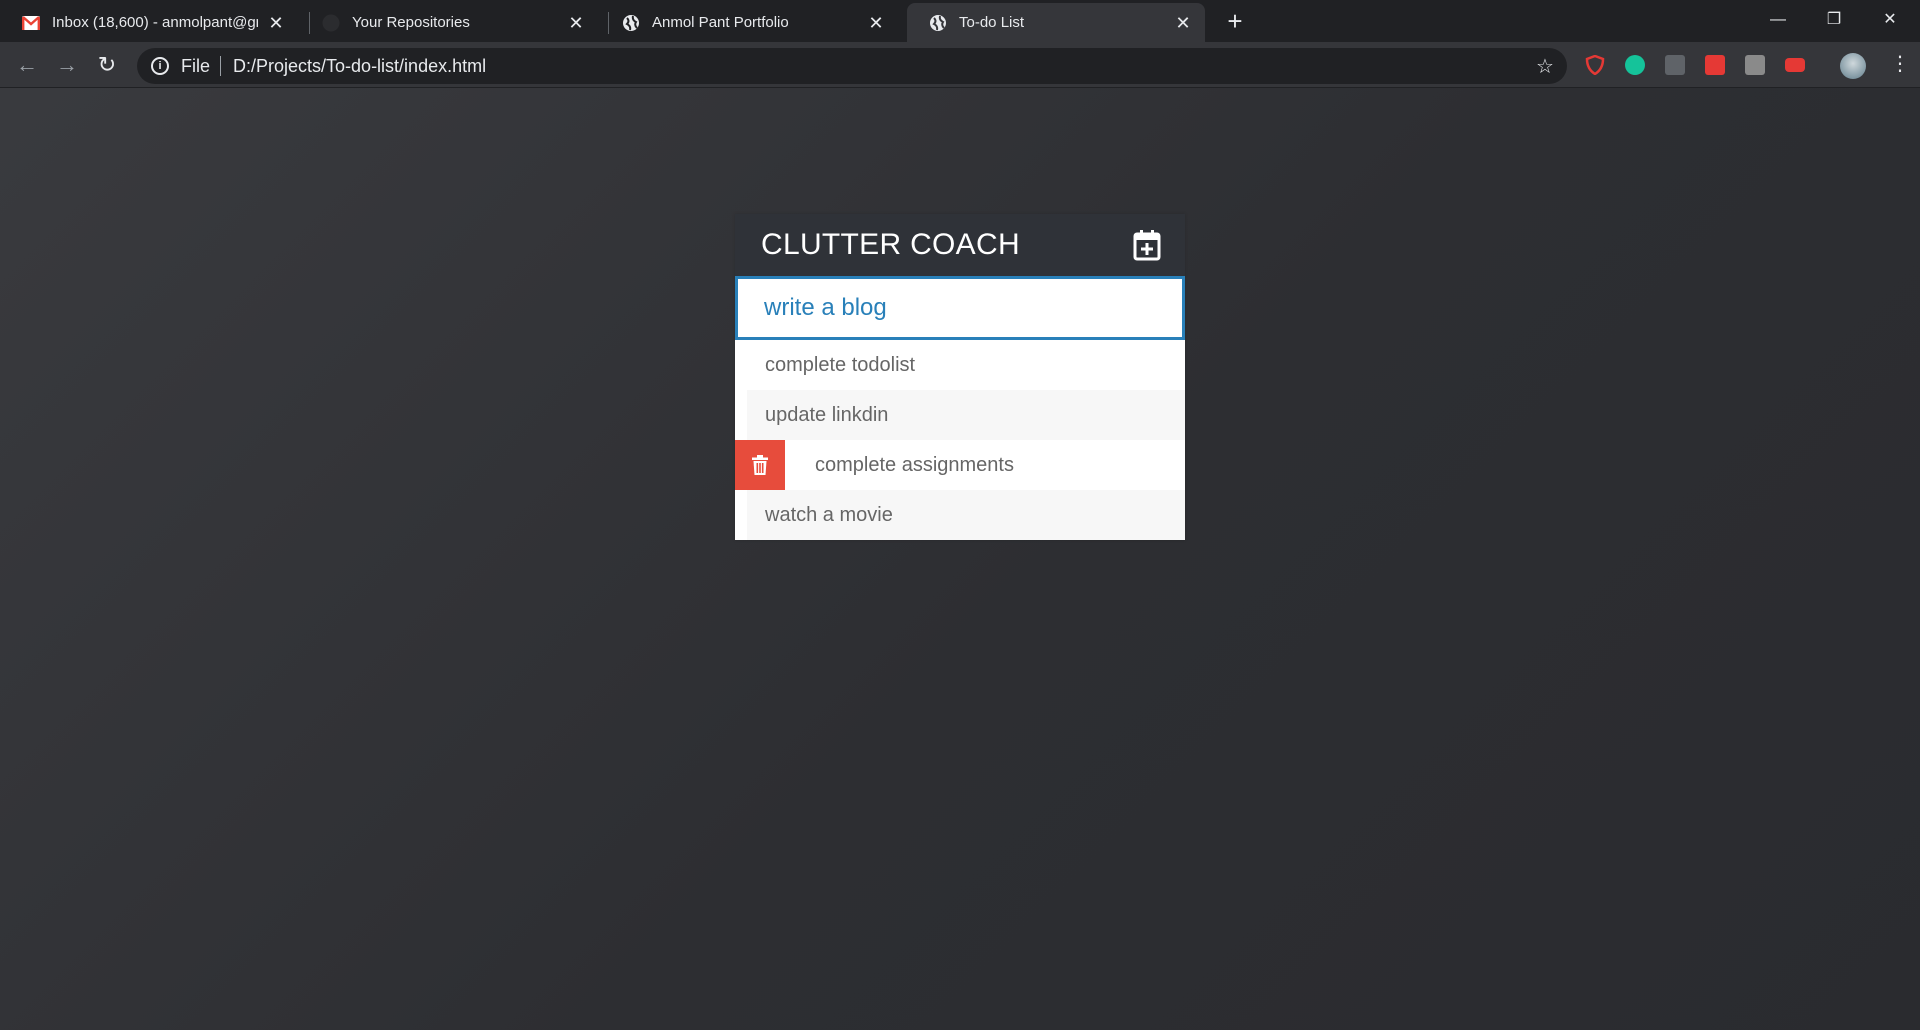  Describe the element at coordinates (1900, 64) in the screenshot. I see `menu-kebab-icon: ⋮` at that location.